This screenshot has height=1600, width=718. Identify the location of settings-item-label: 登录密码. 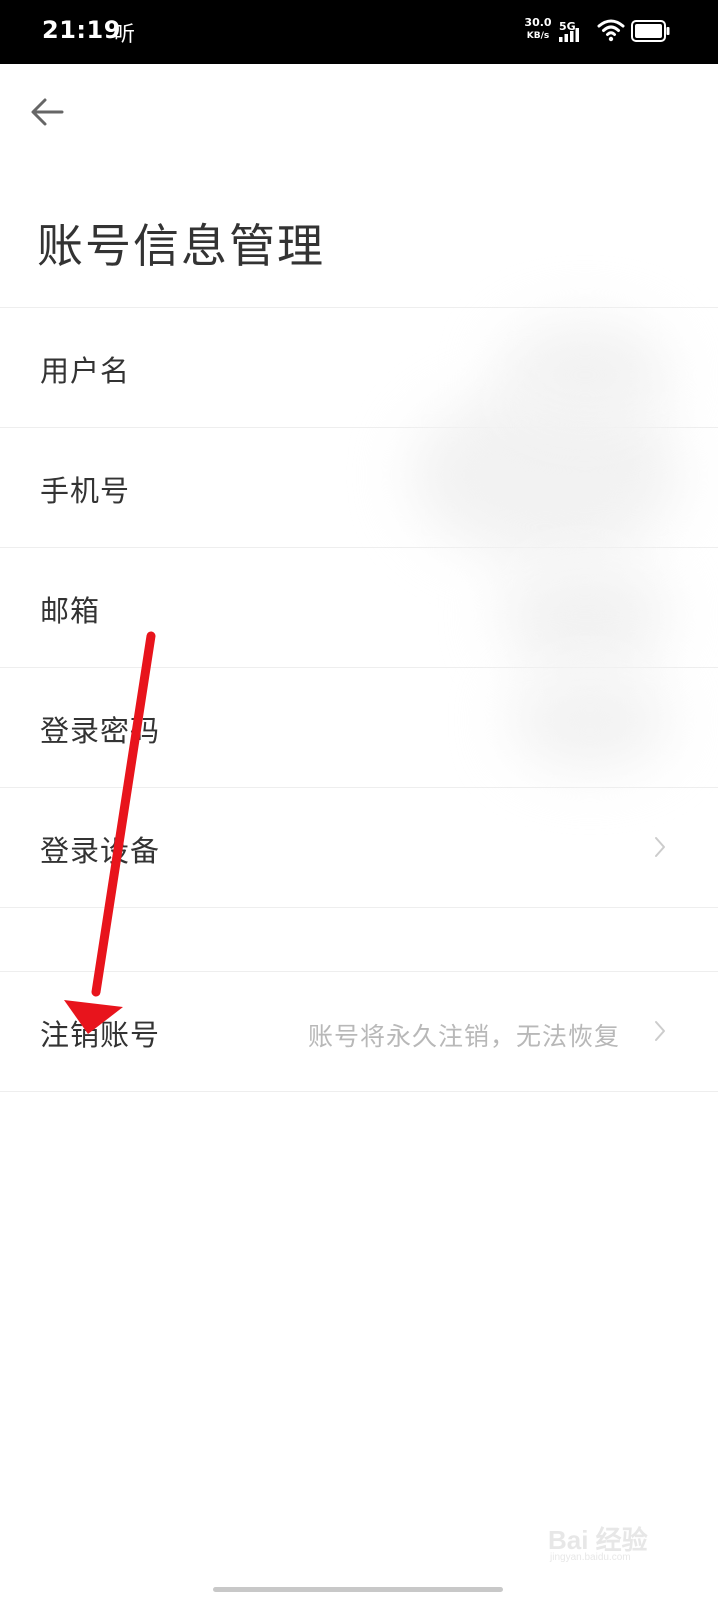
(100, 731).